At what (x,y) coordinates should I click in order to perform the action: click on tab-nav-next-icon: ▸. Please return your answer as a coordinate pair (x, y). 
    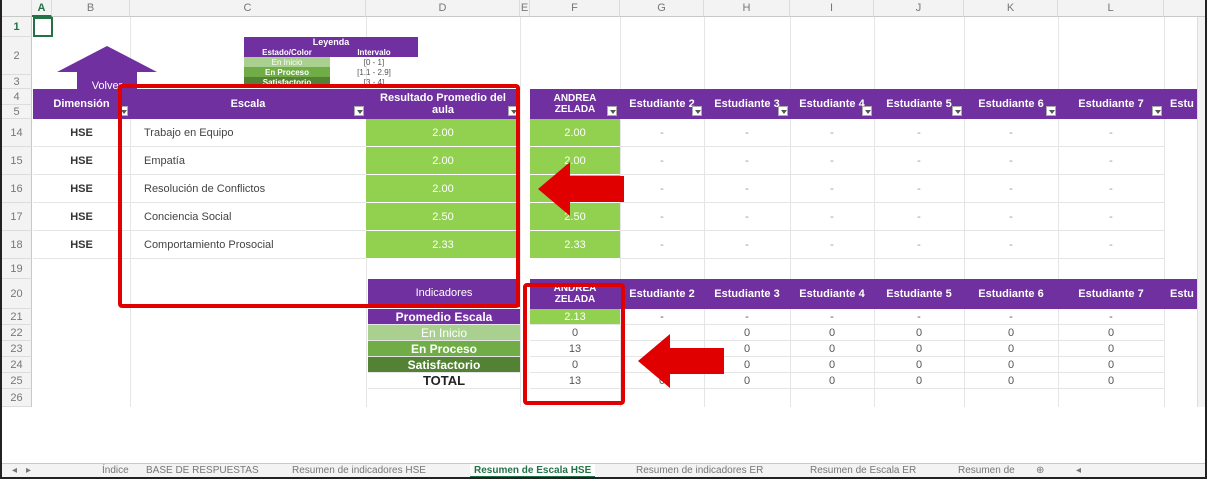
    Looking at the image, I should click on (28, 470).